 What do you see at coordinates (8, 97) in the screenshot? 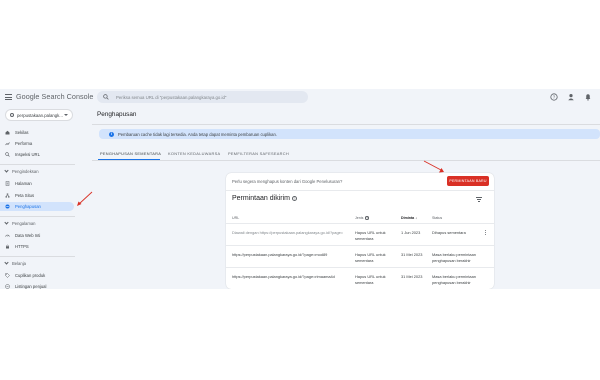
I see `menu-icon` at bounding box center [8, 97].